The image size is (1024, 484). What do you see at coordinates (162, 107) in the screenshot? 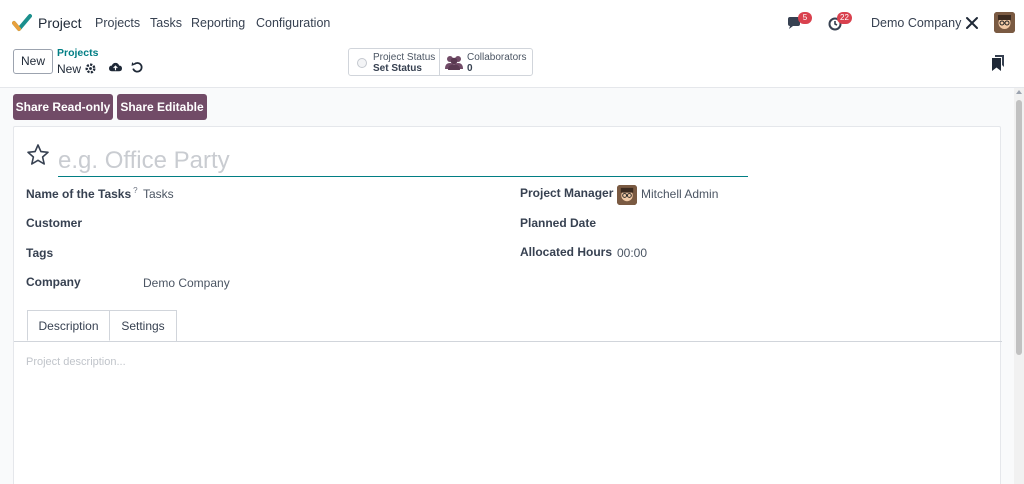
I see `share-editable-button: Share Editable` at bounding box center [162, 107].